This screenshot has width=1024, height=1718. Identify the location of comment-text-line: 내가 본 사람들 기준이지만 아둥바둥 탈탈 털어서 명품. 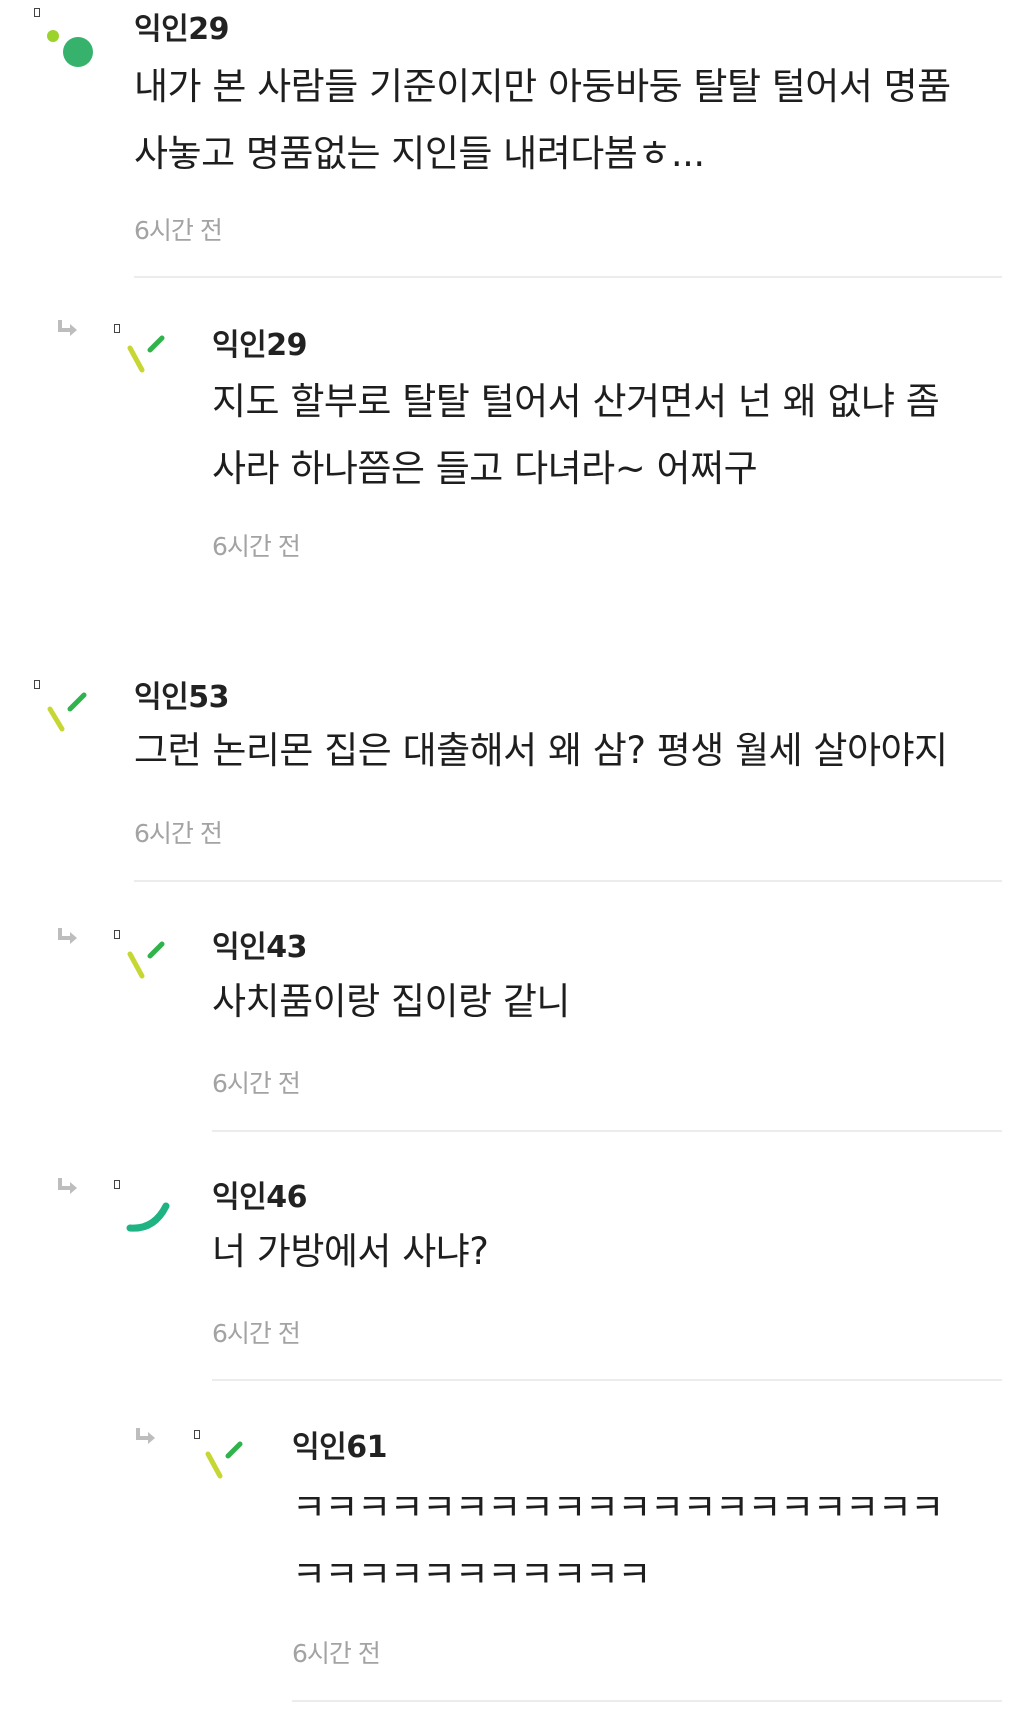
(542, 86).